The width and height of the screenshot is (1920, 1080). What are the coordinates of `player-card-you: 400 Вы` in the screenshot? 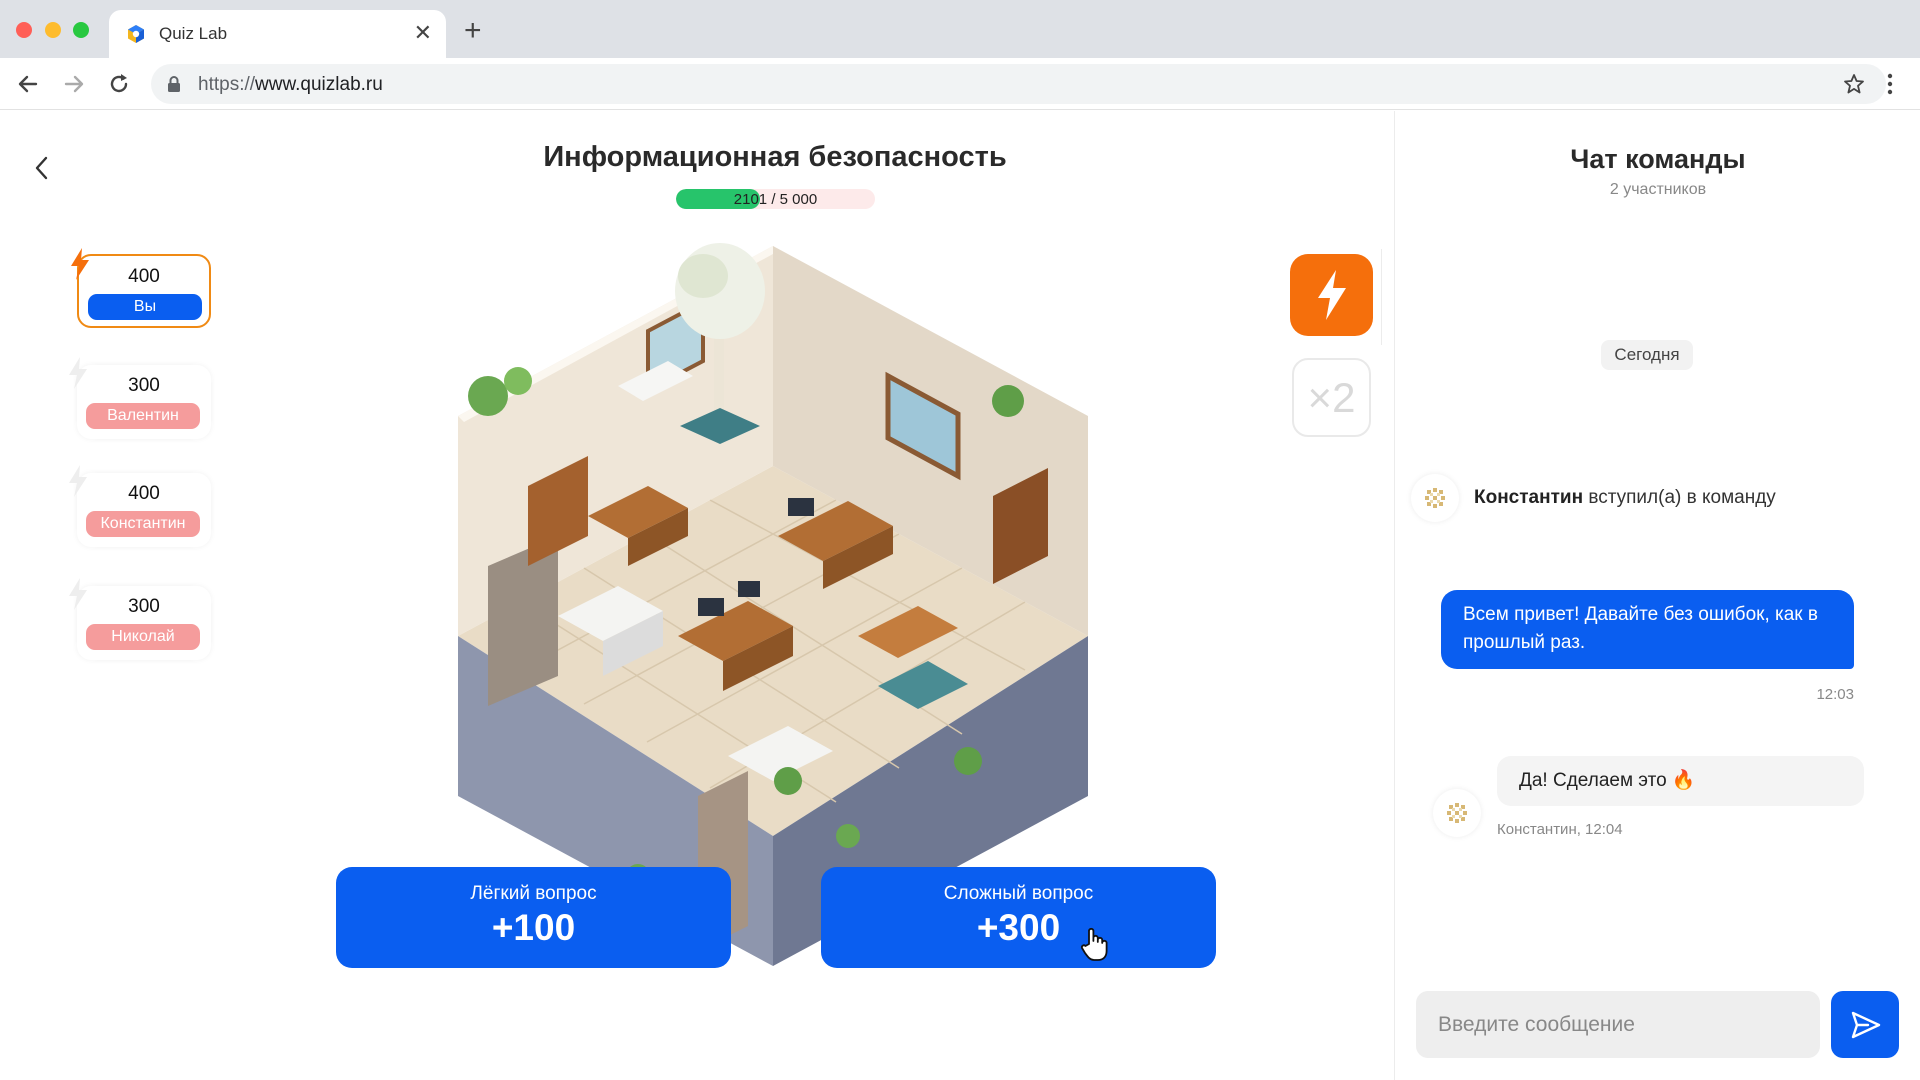 It's located at (141, 288).